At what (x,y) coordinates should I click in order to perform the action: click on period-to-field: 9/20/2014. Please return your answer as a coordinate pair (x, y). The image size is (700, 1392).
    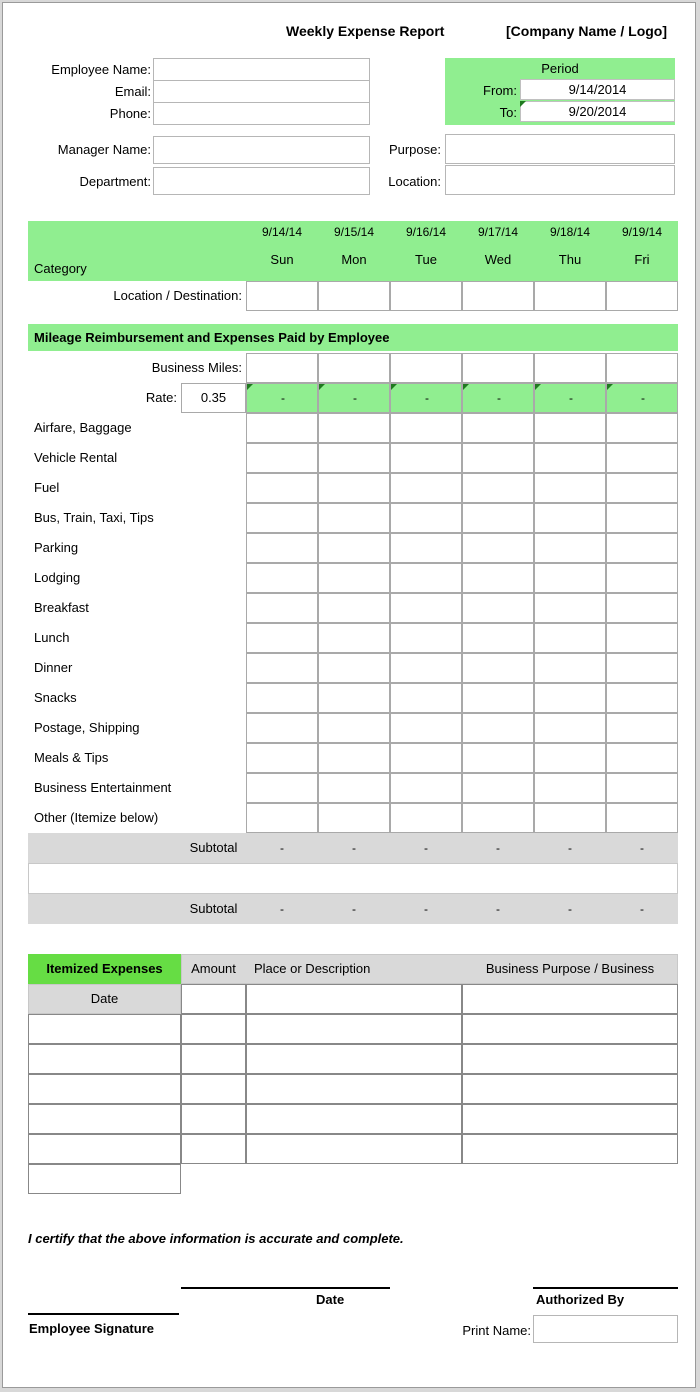
    Looking at the image, I should click on (597, 111).